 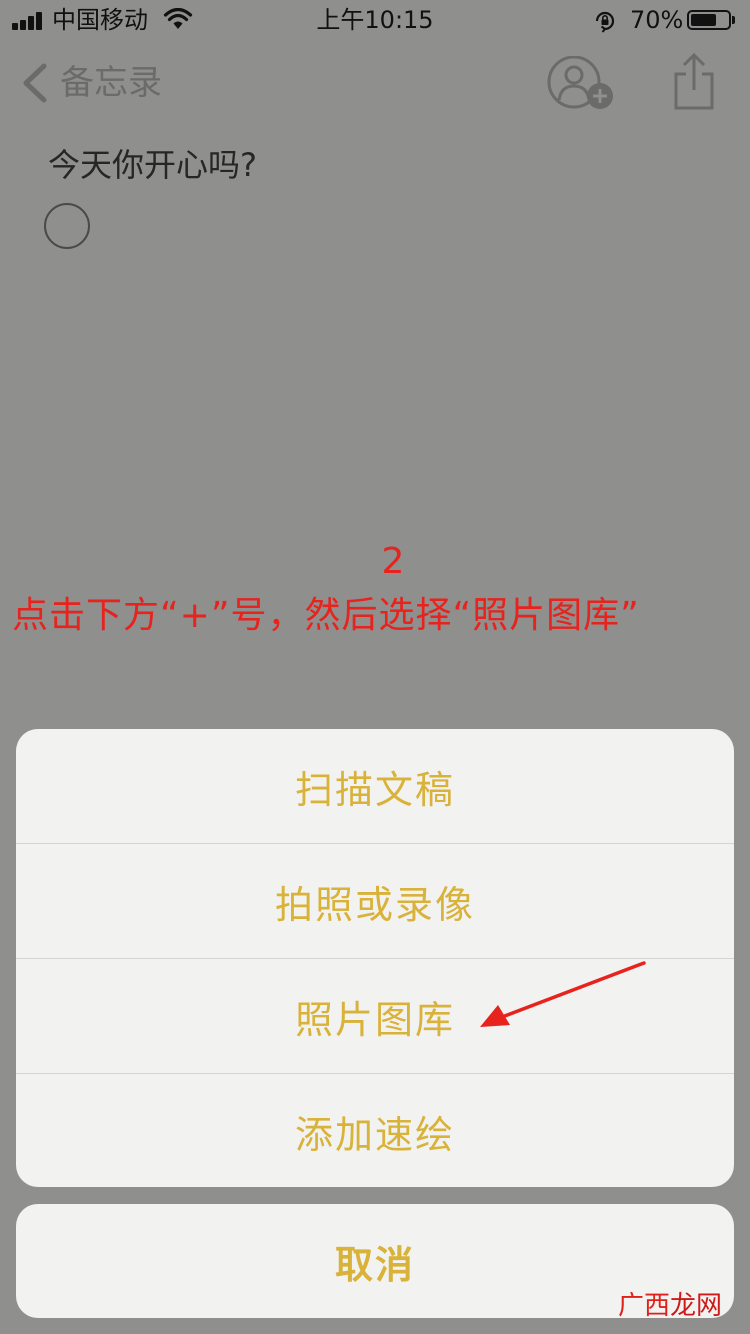 What do you see at coordinates (152, 165) in the screenshot?
I see `note-title: 今天你开心吗?` at bounding box center [152, 165].